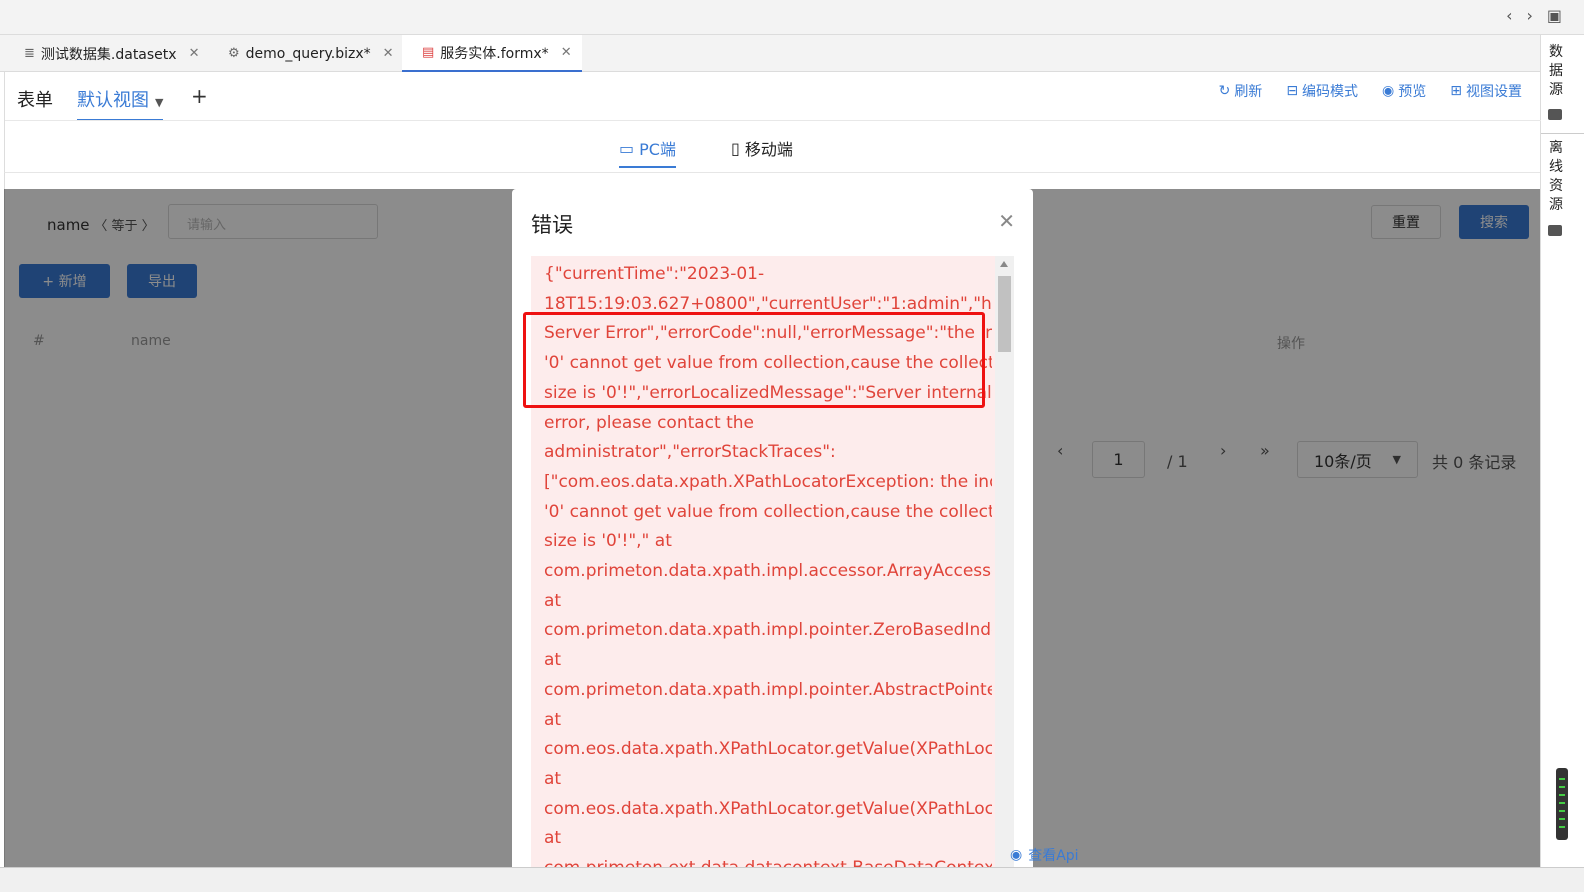  Describe the element at coordinates (754, 360) in the screenshot. I see `highlight-annotation-box` at that location.